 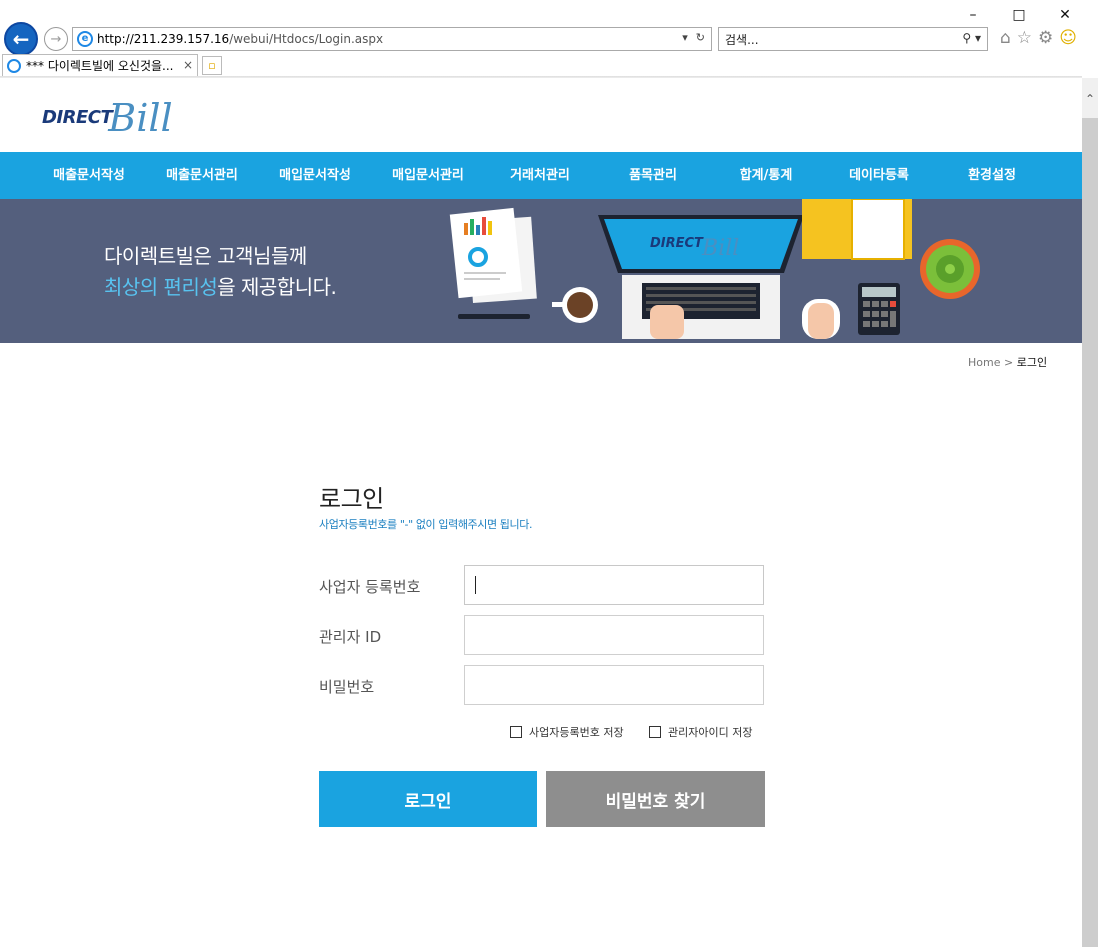 I want to click on login-button: 로그인, so click(x=428, y=799).